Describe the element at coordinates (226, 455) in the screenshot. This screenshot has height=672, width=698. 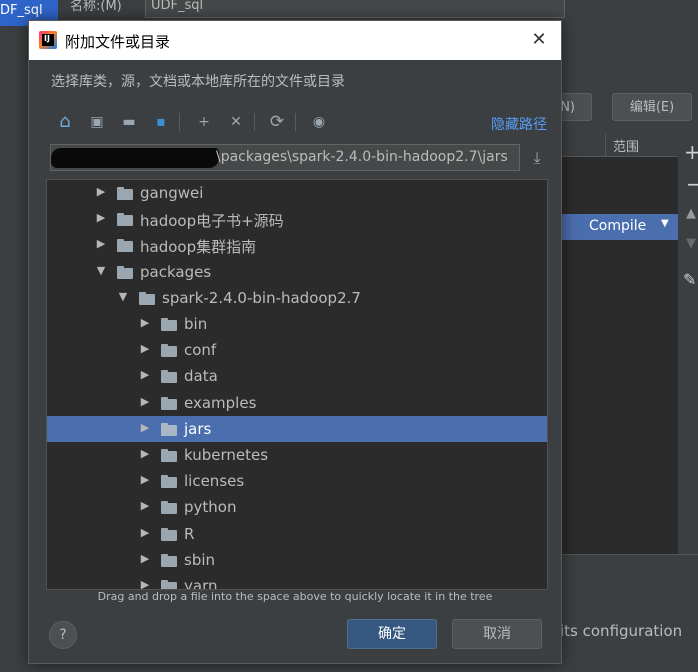
I see `tree-item-label: kubernetes` at that location.